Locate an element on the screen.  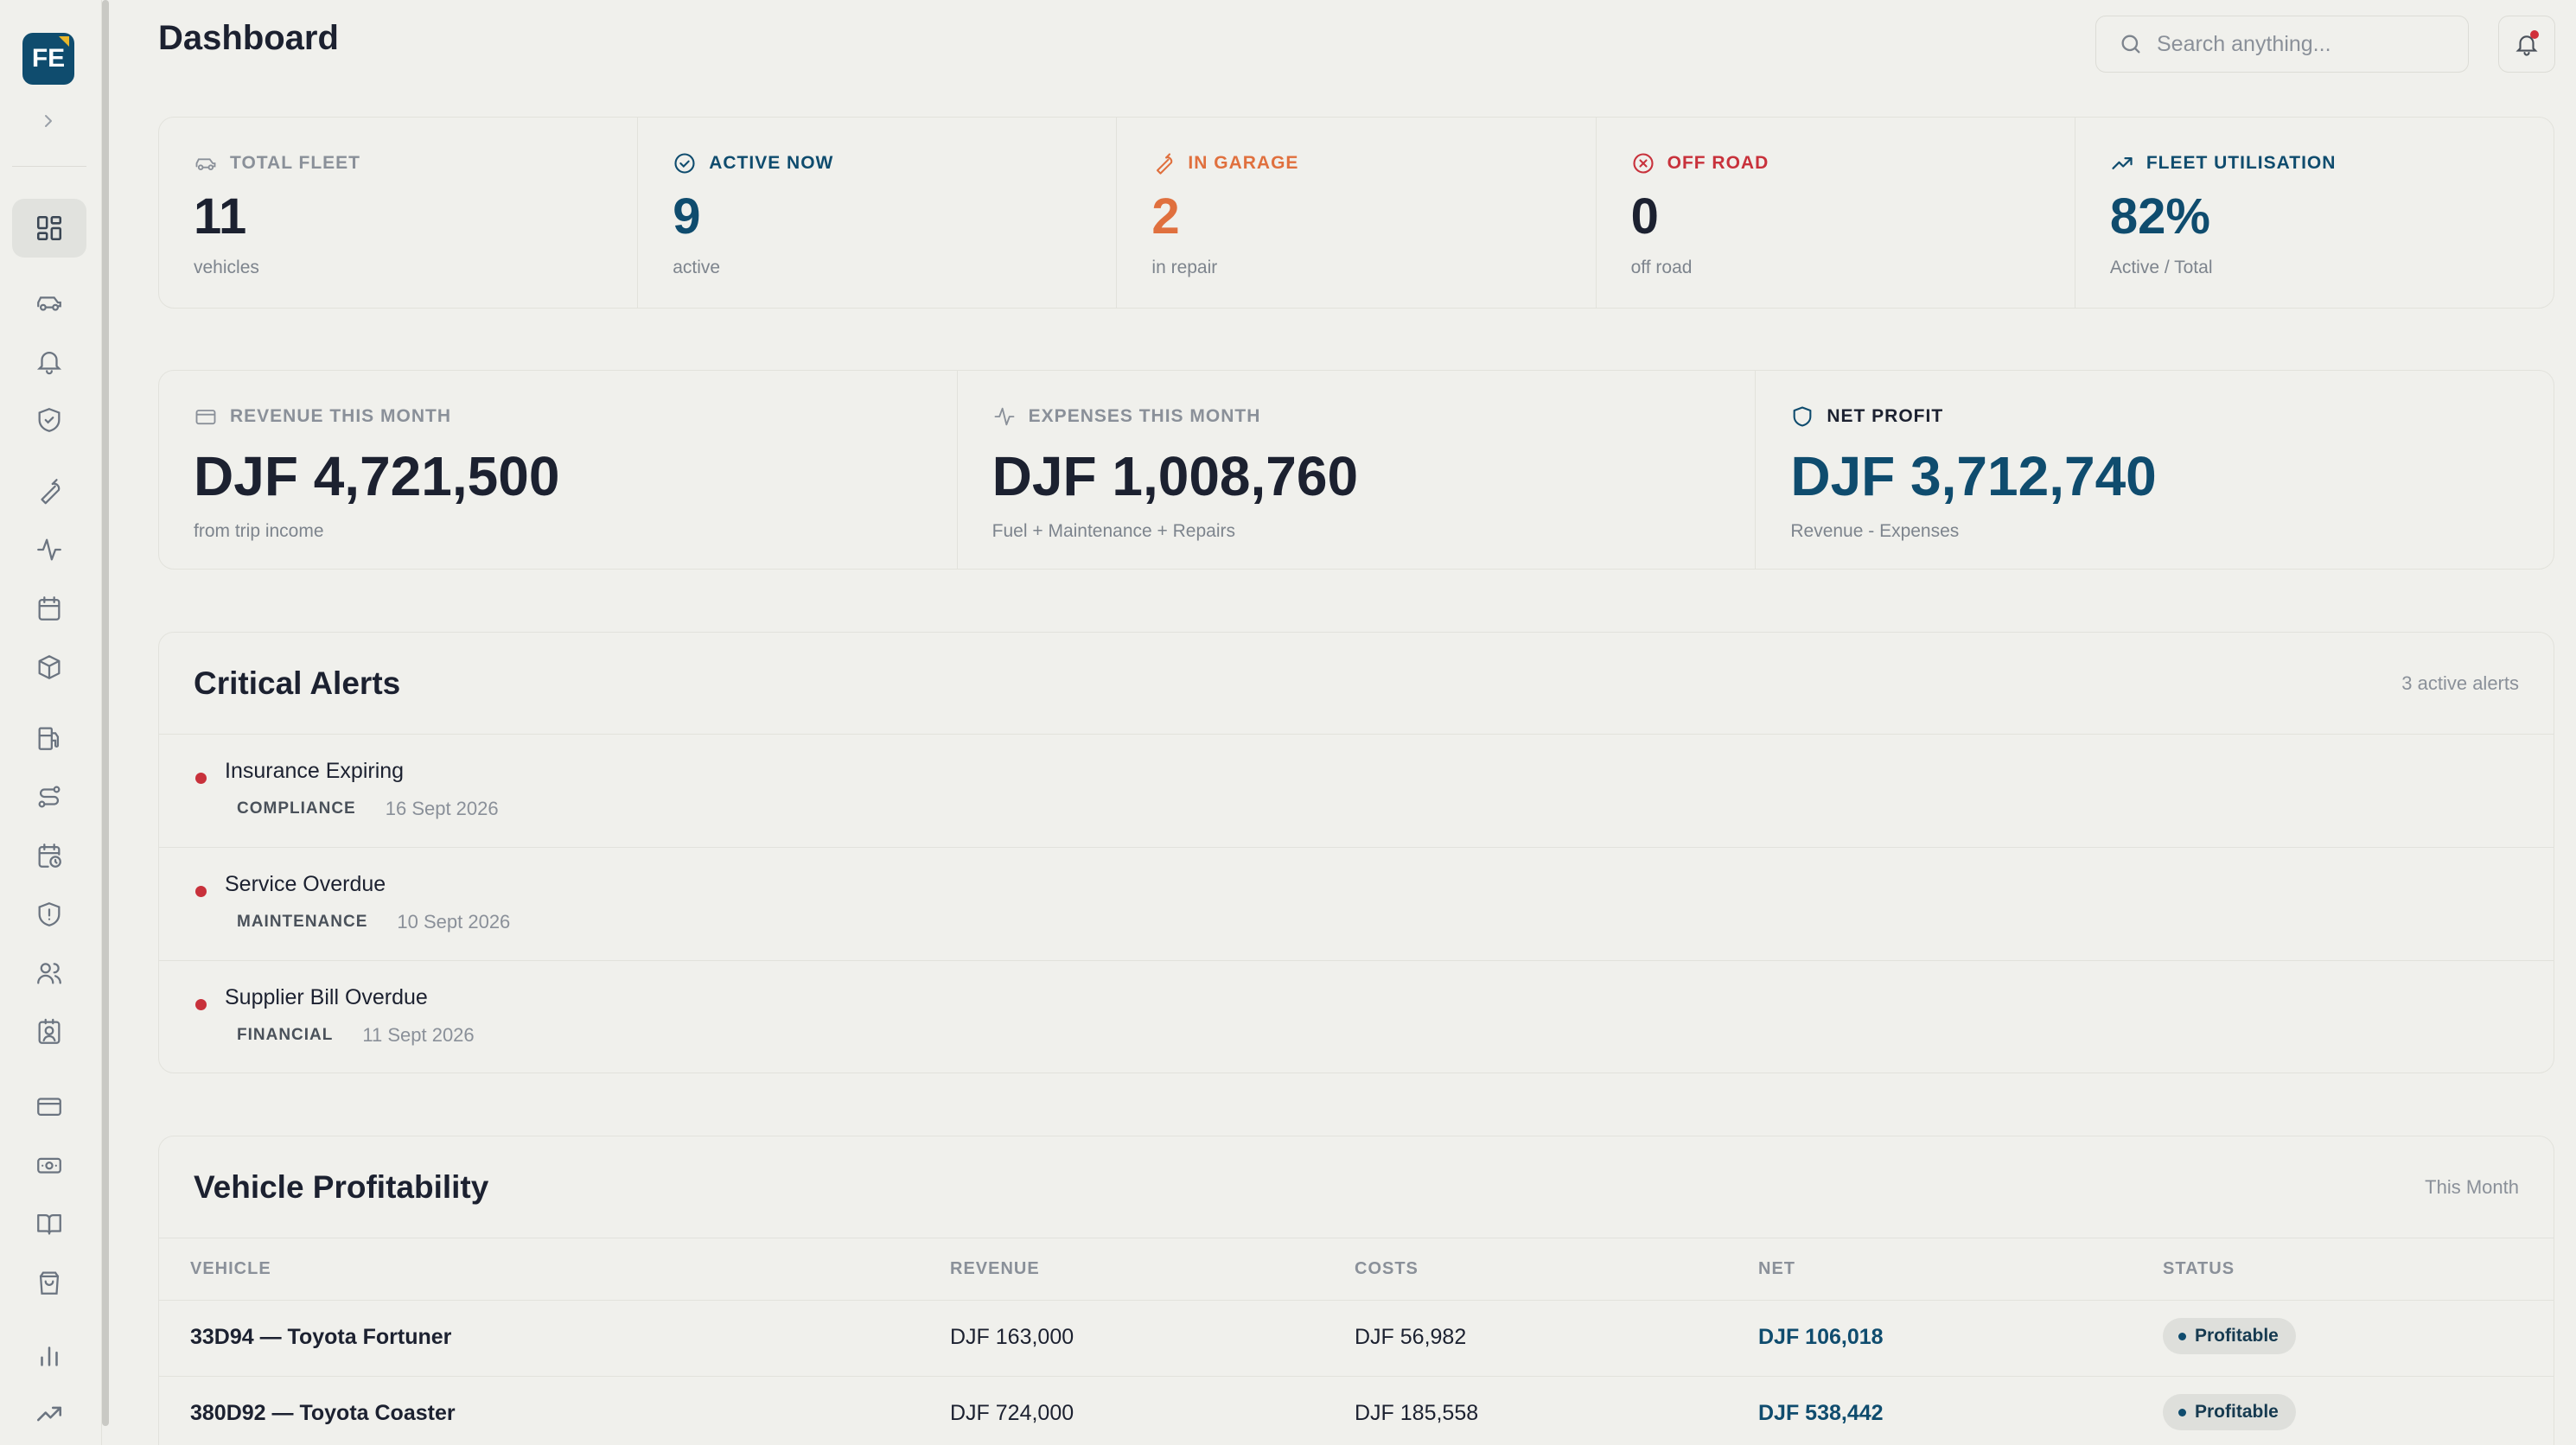
package-icon is located at coordinates (49, 667).